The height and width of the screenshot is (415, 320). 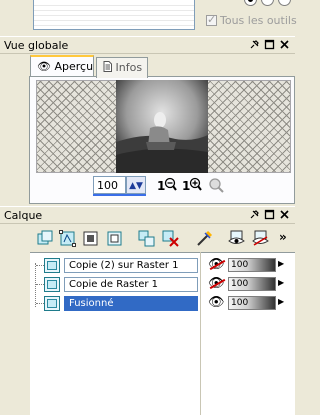 I want to click on zoom-in-icon: 1, so click(x=192, y=185).